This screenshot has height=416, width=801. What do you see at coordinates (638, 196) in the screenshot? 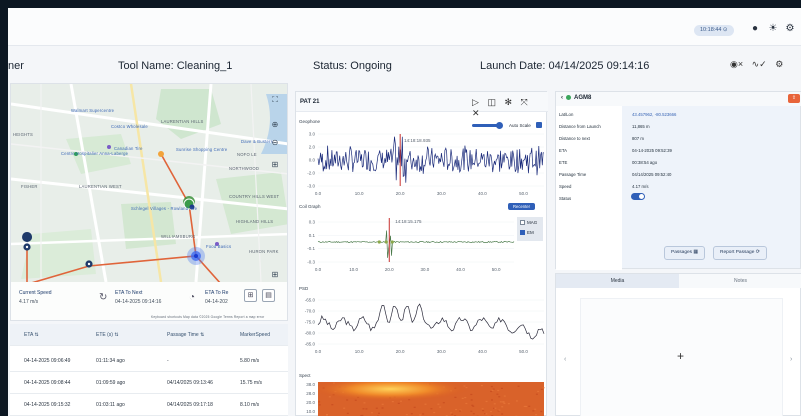
I see `status-toggle` at bounding box center [638, 196].